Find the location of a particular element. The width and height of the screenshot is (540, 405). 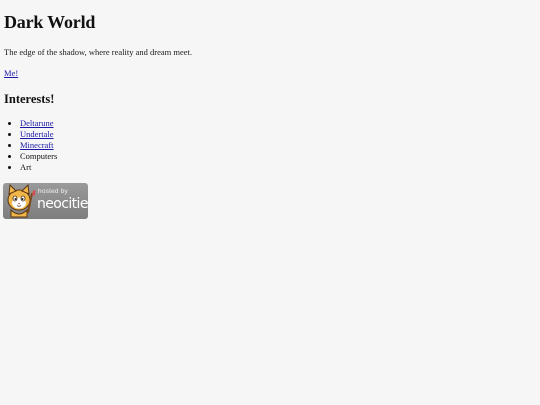

list-item: Undertale is located at coordinates (38, 134).